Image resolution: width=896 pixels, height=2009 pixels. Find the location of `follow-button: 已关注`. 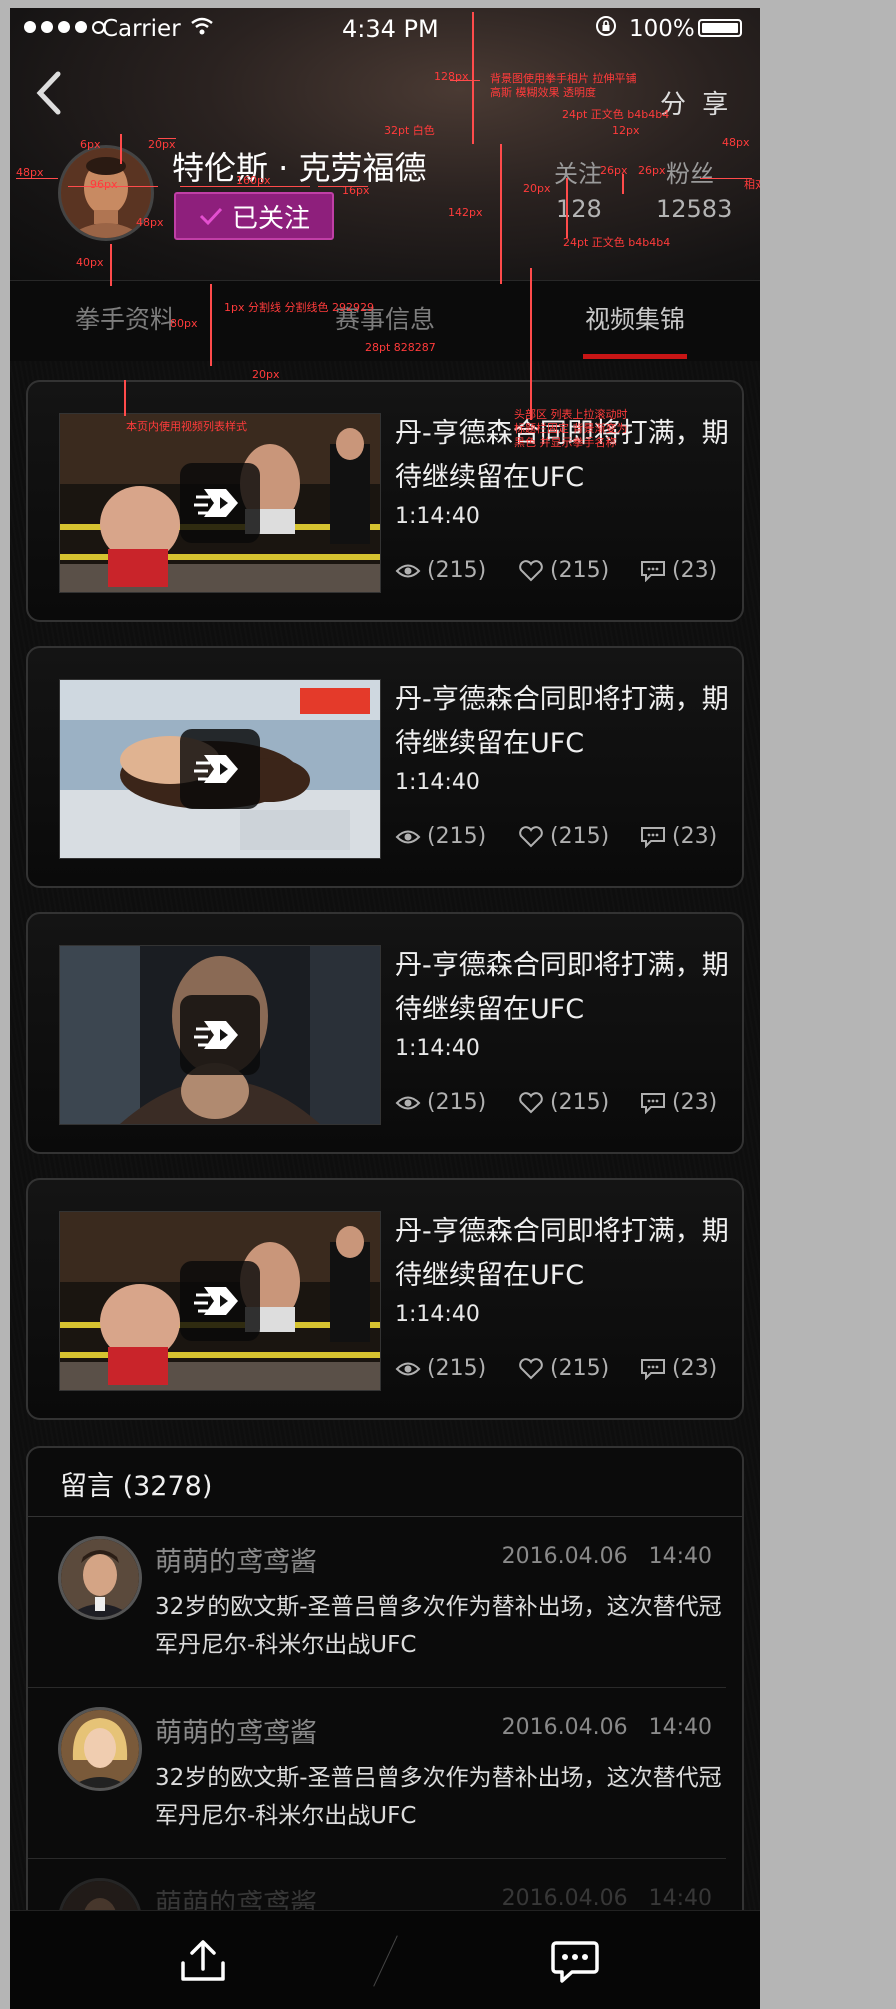

follow-button: 已关注 is located at coordinates (254, 216).